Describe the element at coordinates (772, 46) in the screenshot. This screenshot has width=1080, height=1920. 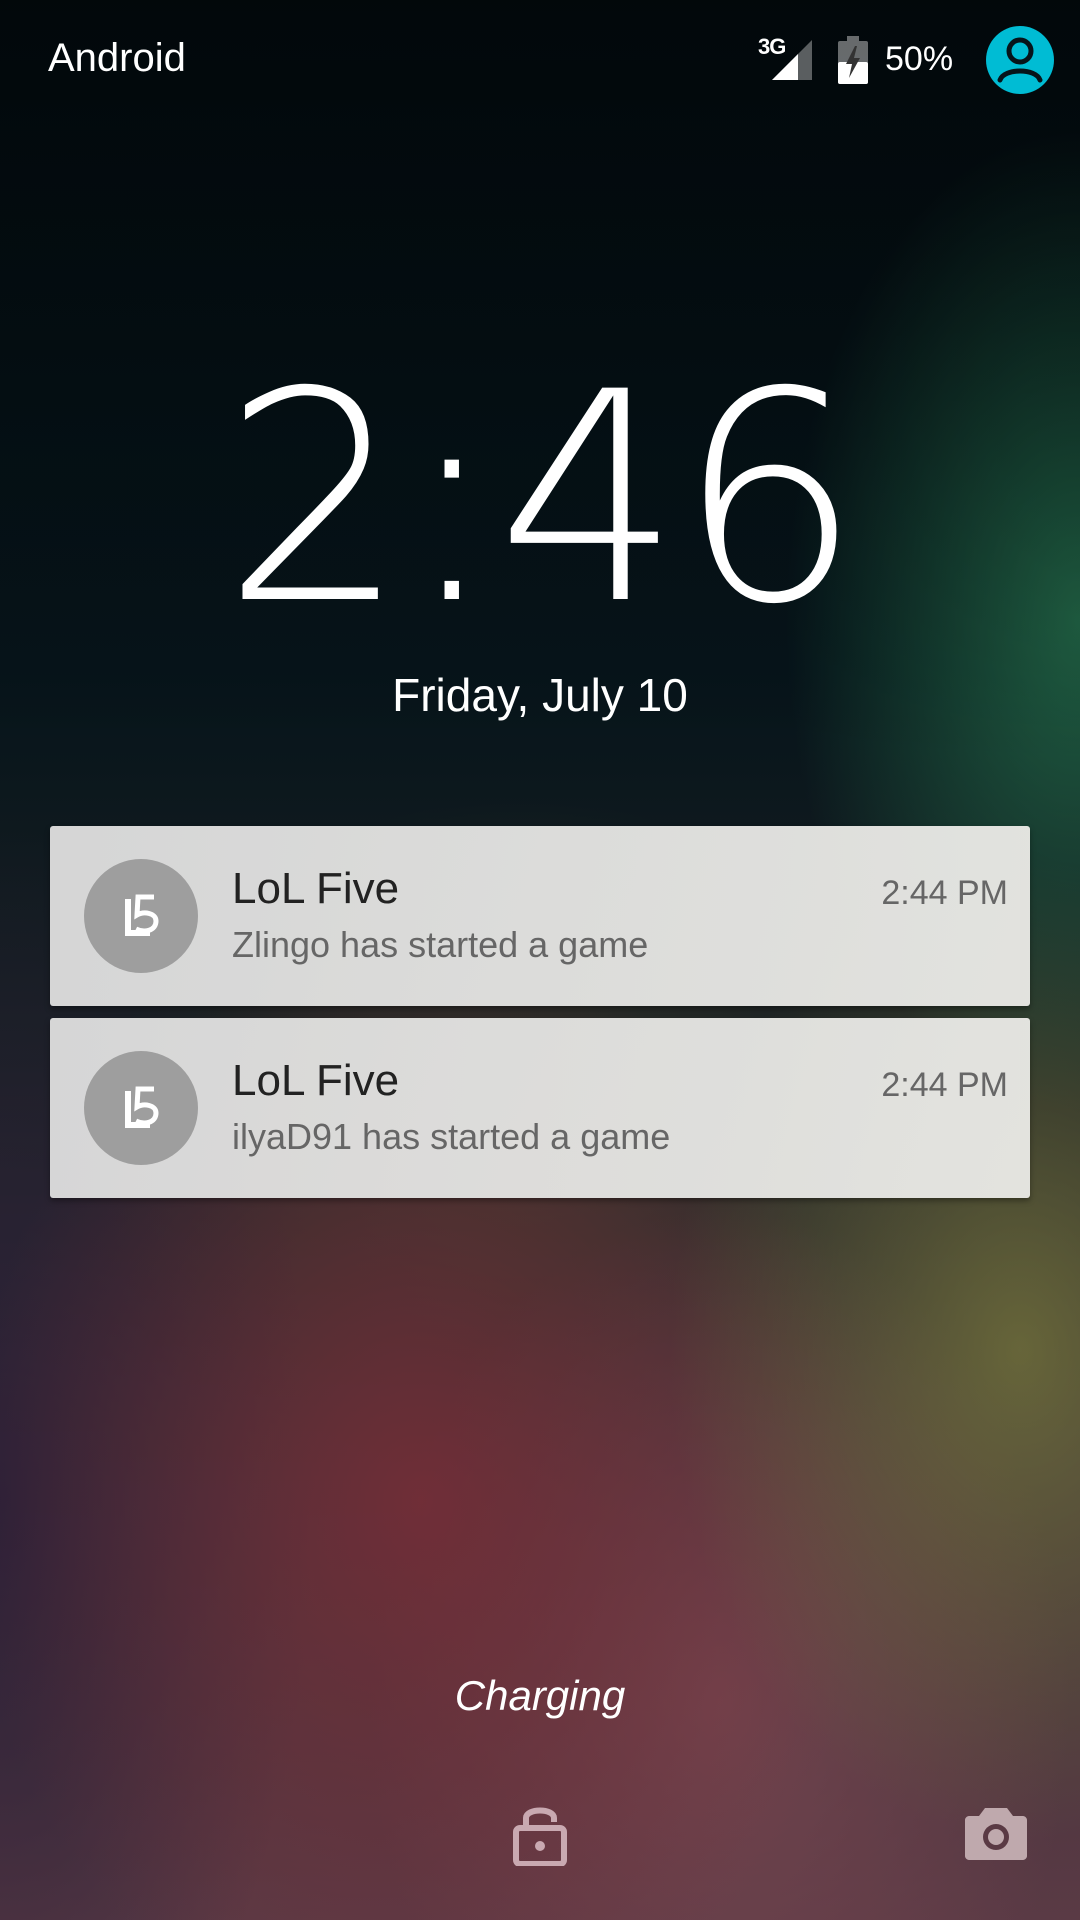
I see `network-type-label: 3G` at that location.